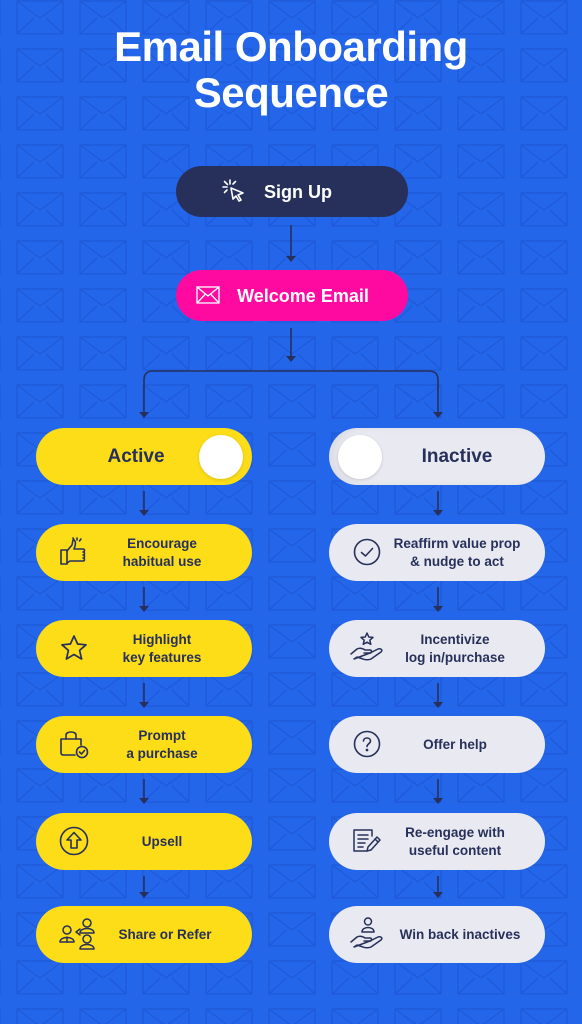 The height and width of the screenshot is (1024, 582). Describe the element at coordinates (74, 841) in the screenshot. I see `arrow-up-circle-icon` at that location.